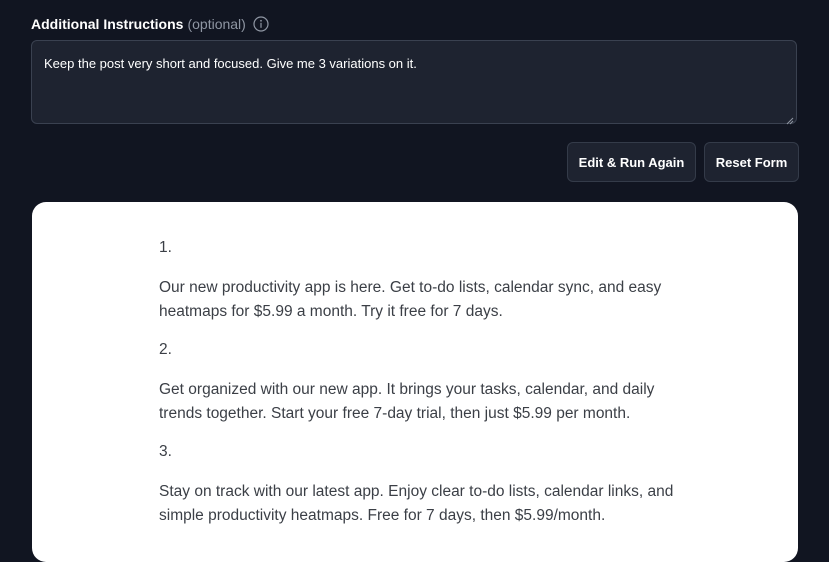  What do you see at coordinates (165, 349) in the screenshot?
I see `variation-number: 2.` at bounding box center [165, 349].